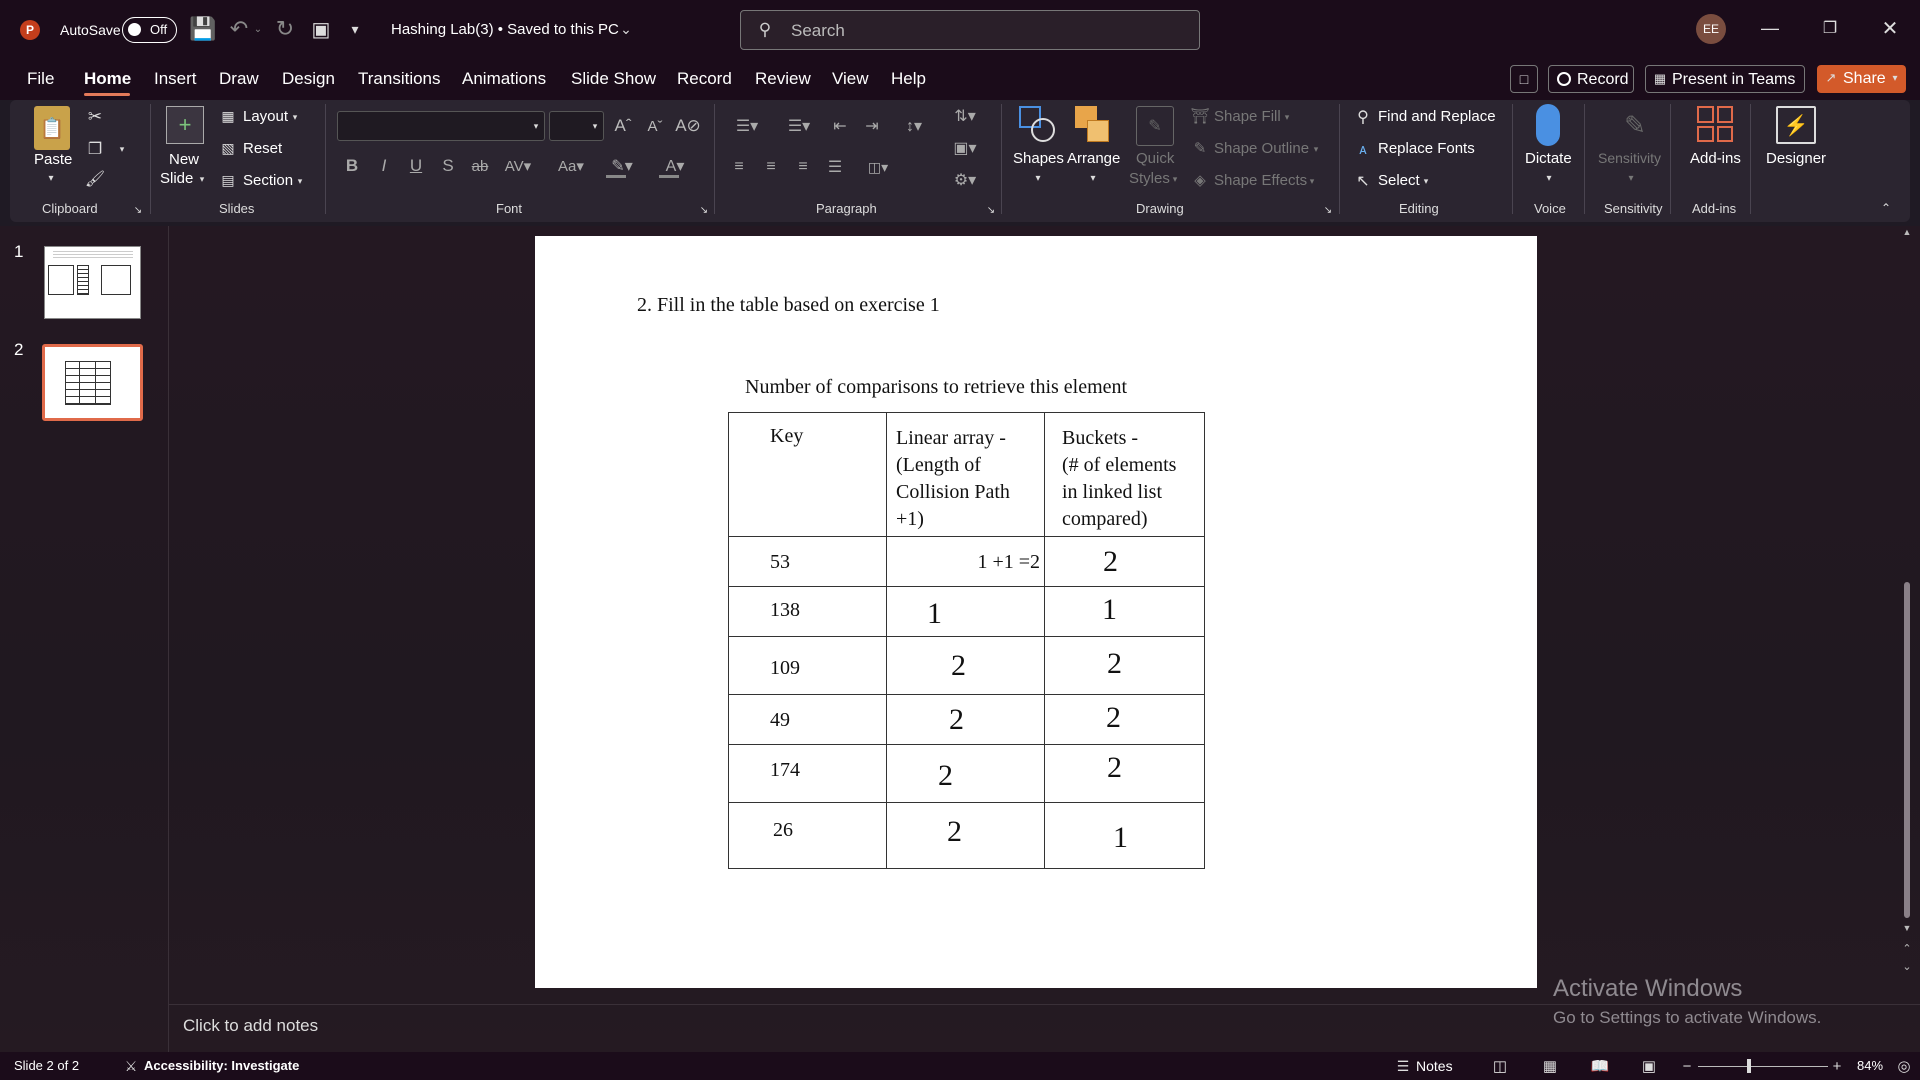 The height and width of the screenshot is (1080, 1920). I want to click on section-dropdown-icon: ▾, so click(300, 181).